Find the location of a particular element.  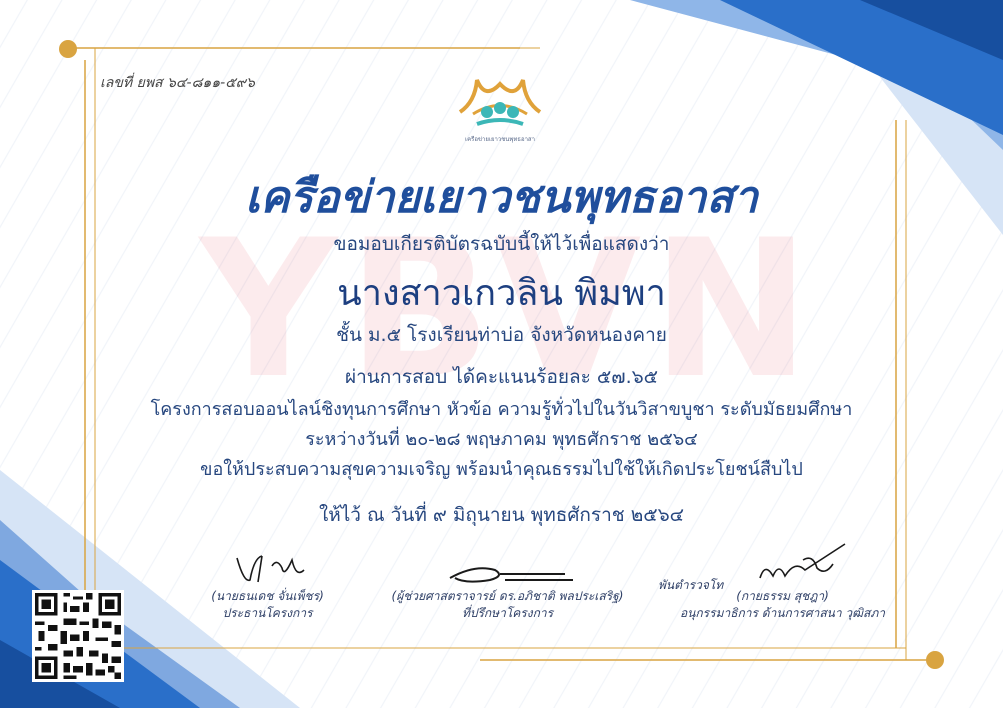

score-line: ผ่านการสอบ ได้คะแนนร้อยละ ๕๗.๖๕ is located at coordinates (501, 377).